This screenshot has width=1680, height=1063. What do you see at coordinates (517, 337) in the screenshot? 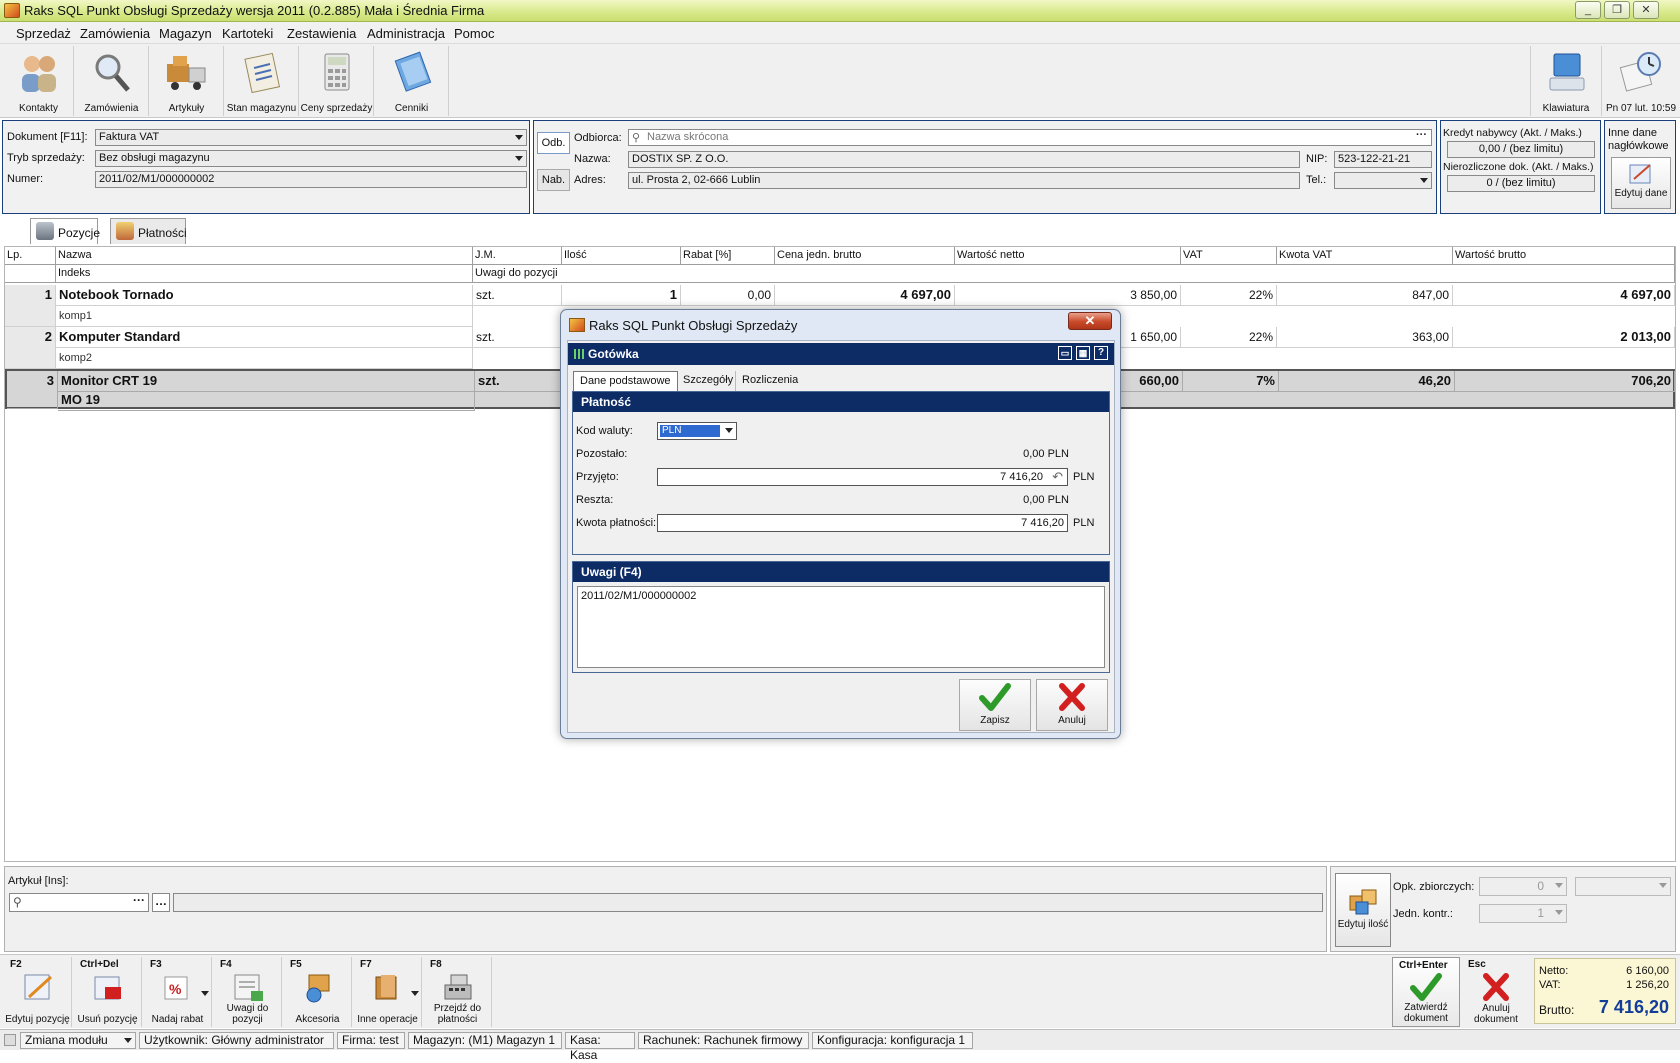
I see `row-unit: szt.` at bounding box center [517, 337].